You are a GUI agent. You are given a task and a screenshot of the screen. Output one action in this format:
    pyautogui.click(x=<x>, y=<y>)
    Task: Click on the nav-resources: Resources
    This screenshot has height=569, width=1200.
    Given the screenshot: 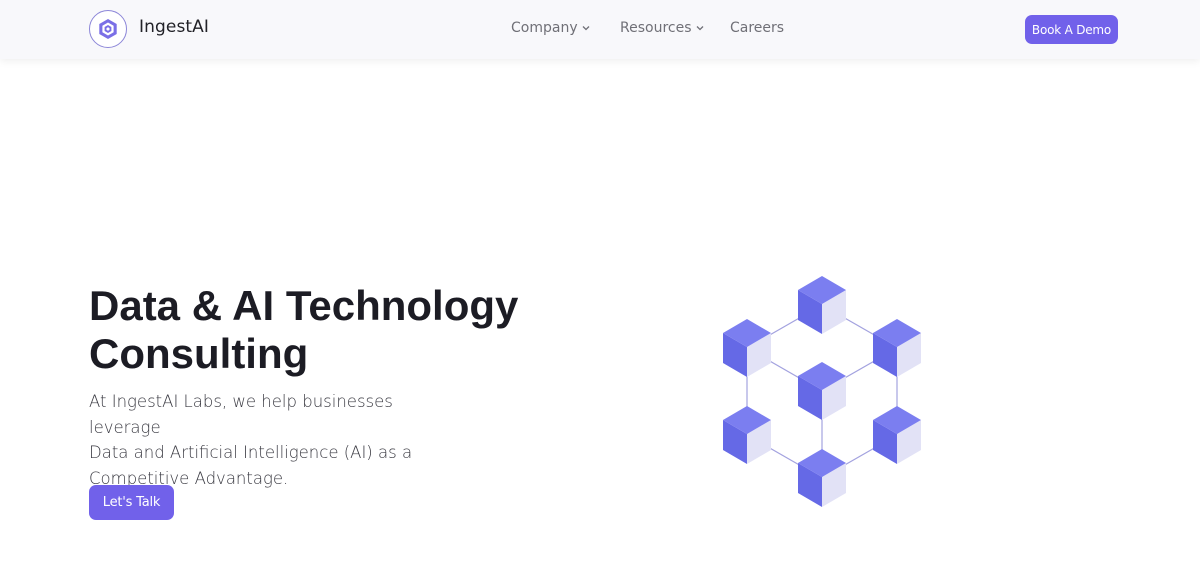 What is the action you would take?
    pyautogui.click(x=662, y=28)
    